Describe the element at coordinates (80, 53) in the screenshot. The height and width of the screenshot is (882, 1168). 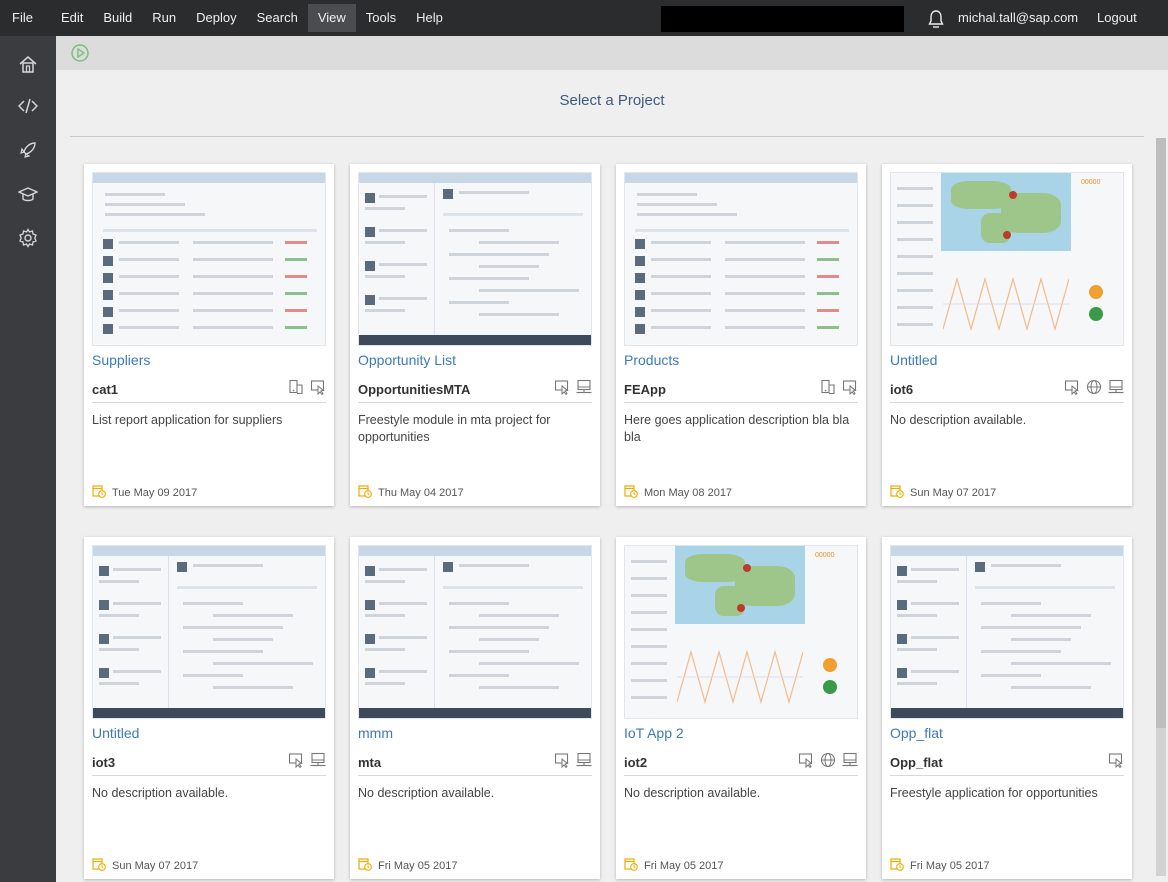
I see `run-icon` at that location.